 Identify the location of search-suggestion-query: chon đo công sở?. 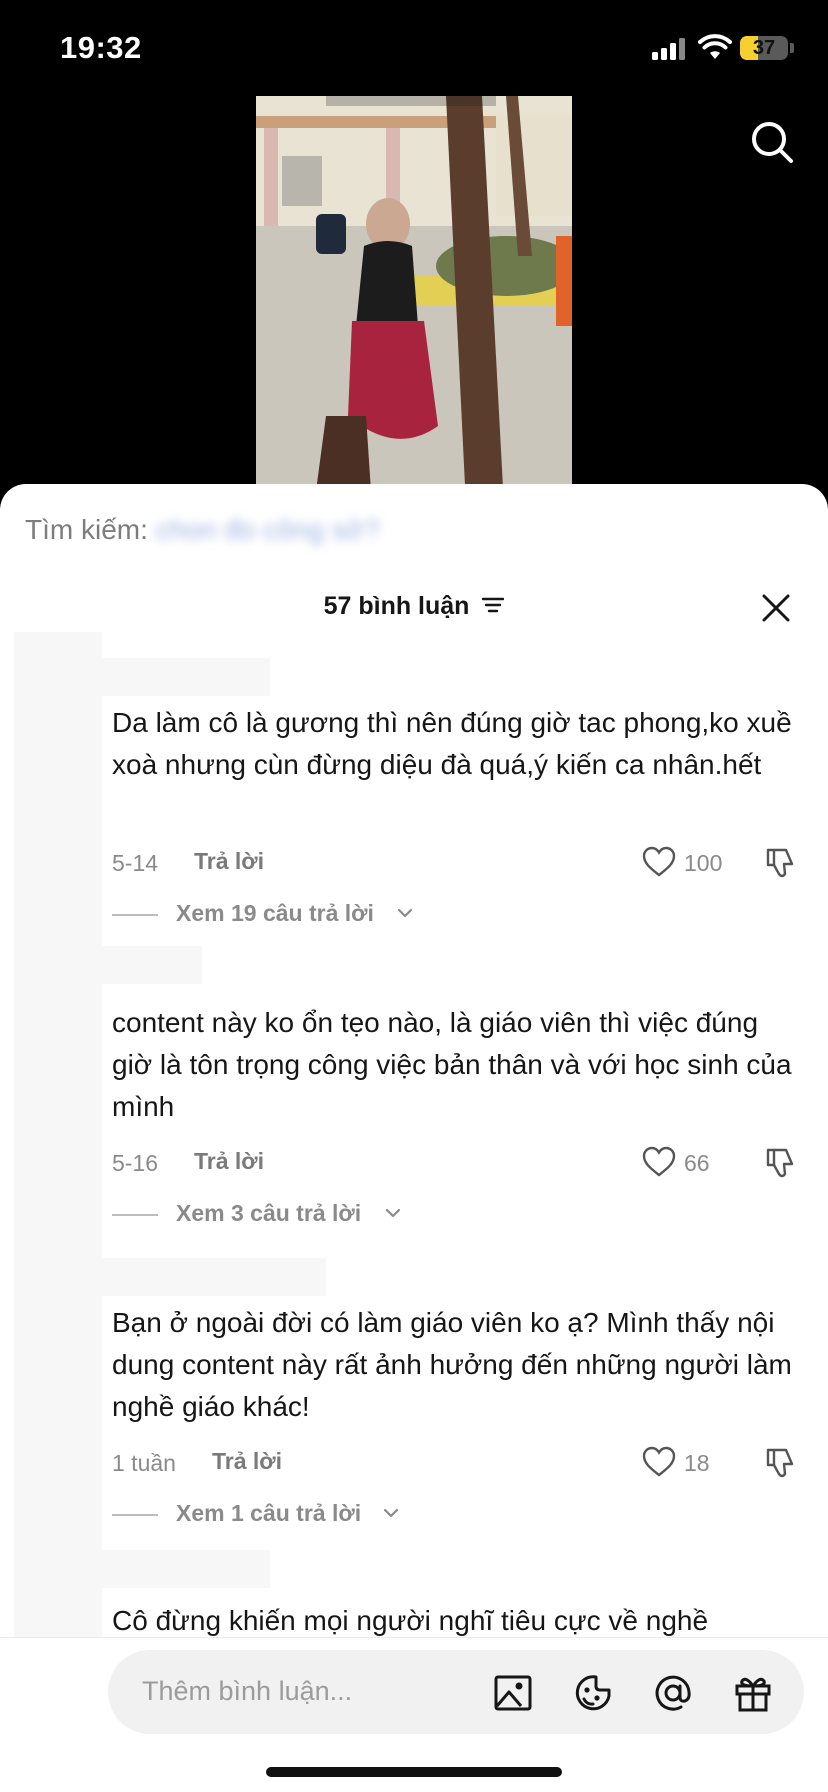
(268, 530).